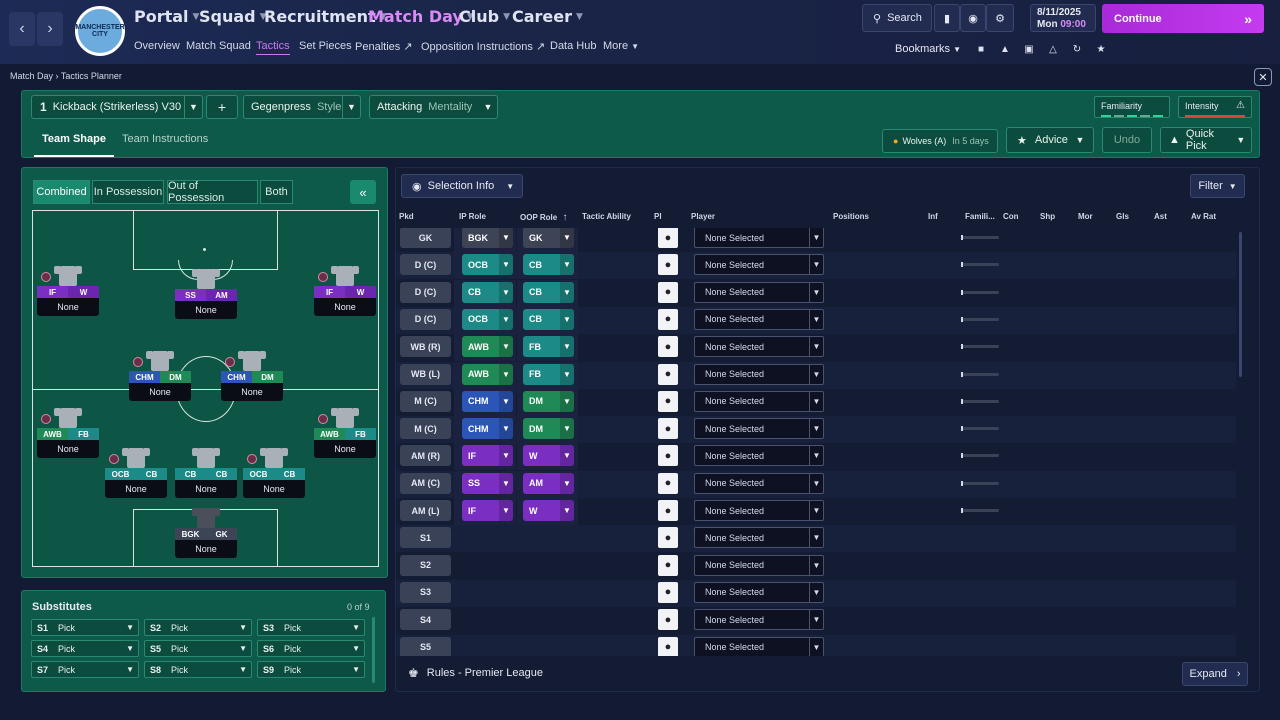 The width and height of the screenshot is (1280, 720). What do you see at coordinates (1263, 77) in the screenshot?
I see `close-icon: ✕` at bounding box center [1263, 77].